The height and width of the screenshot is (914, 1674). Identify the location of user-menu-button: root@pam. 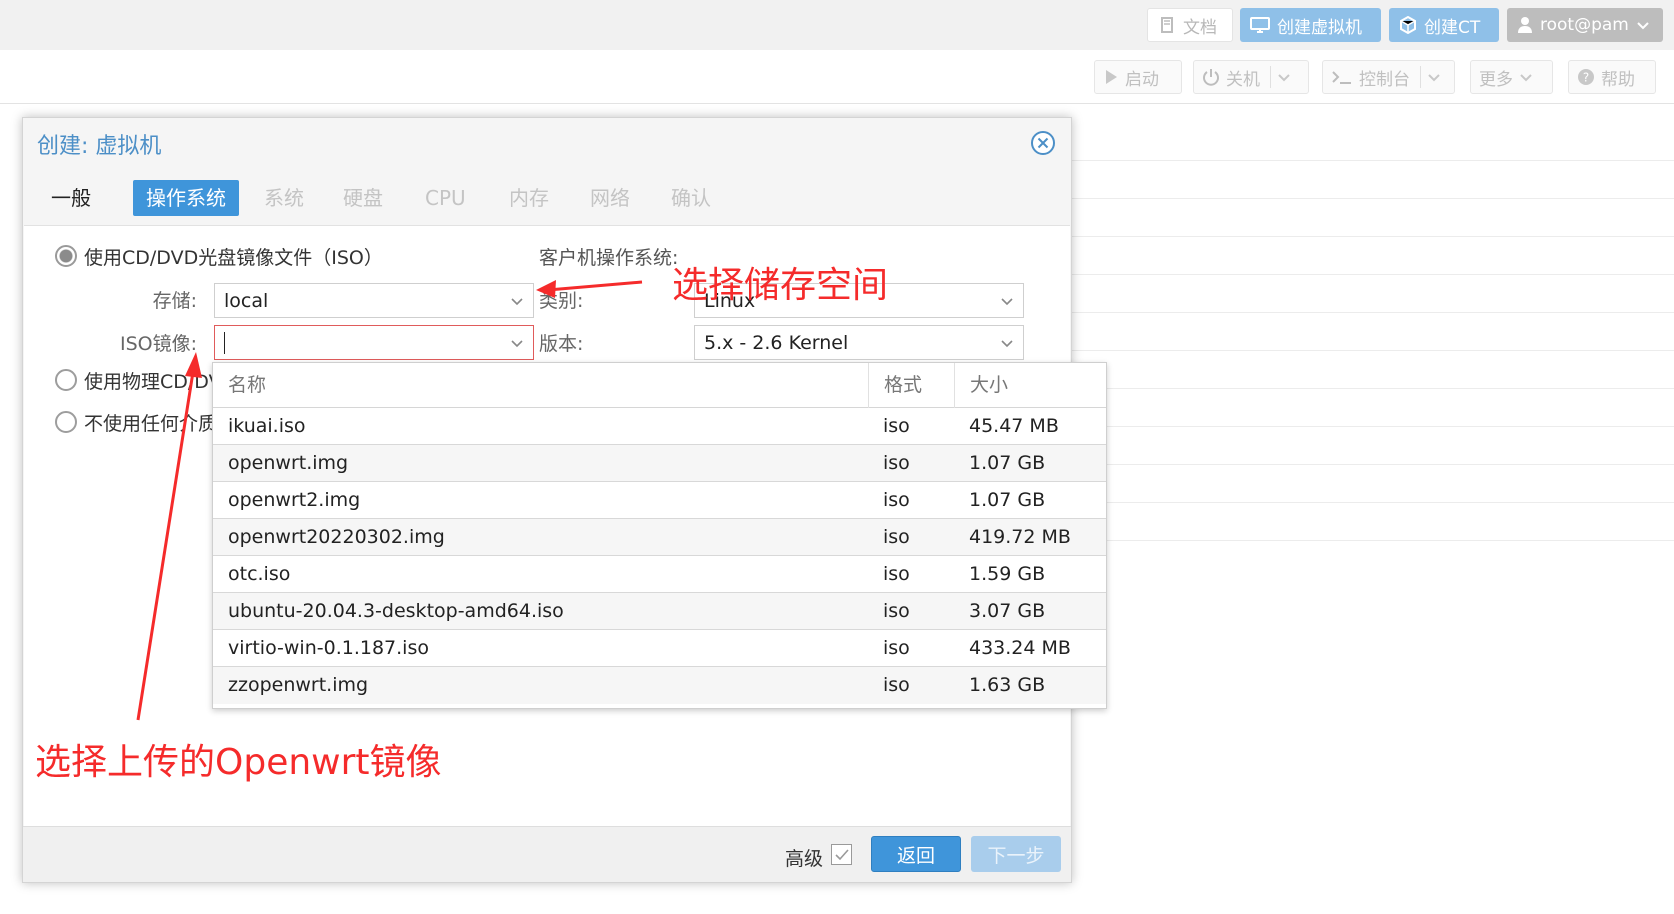
(1585, 25).